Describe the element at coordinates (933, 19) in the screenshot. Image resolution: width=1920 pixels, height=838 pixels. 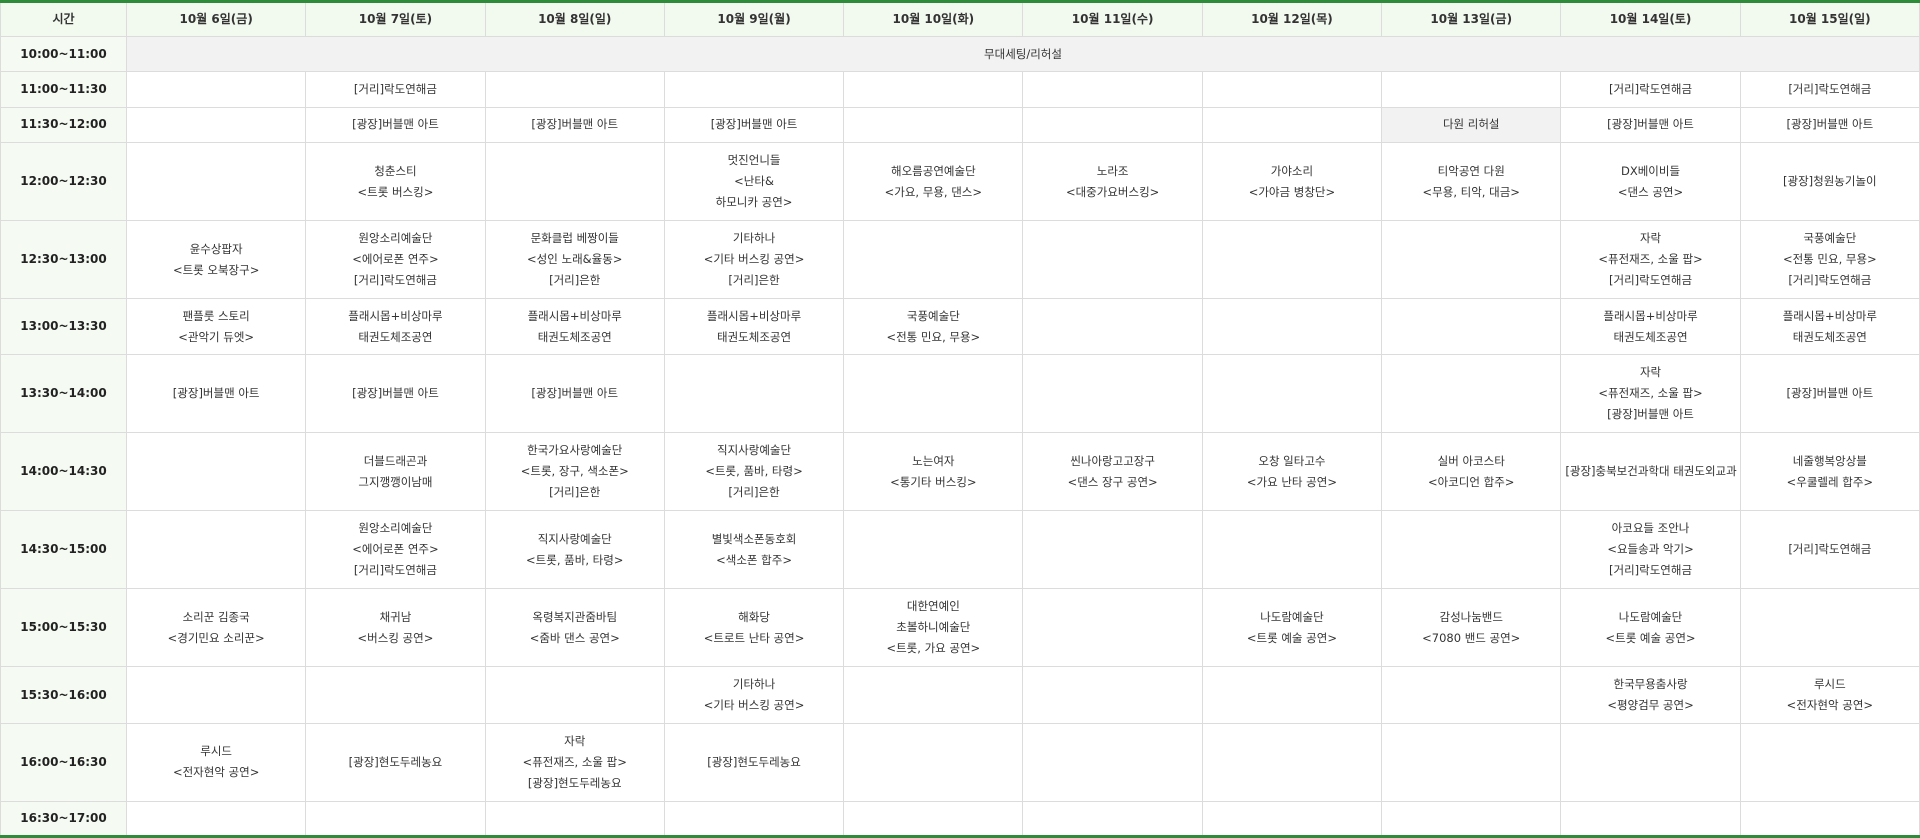
I see `header-day: 10월 10일(화)` at that location.